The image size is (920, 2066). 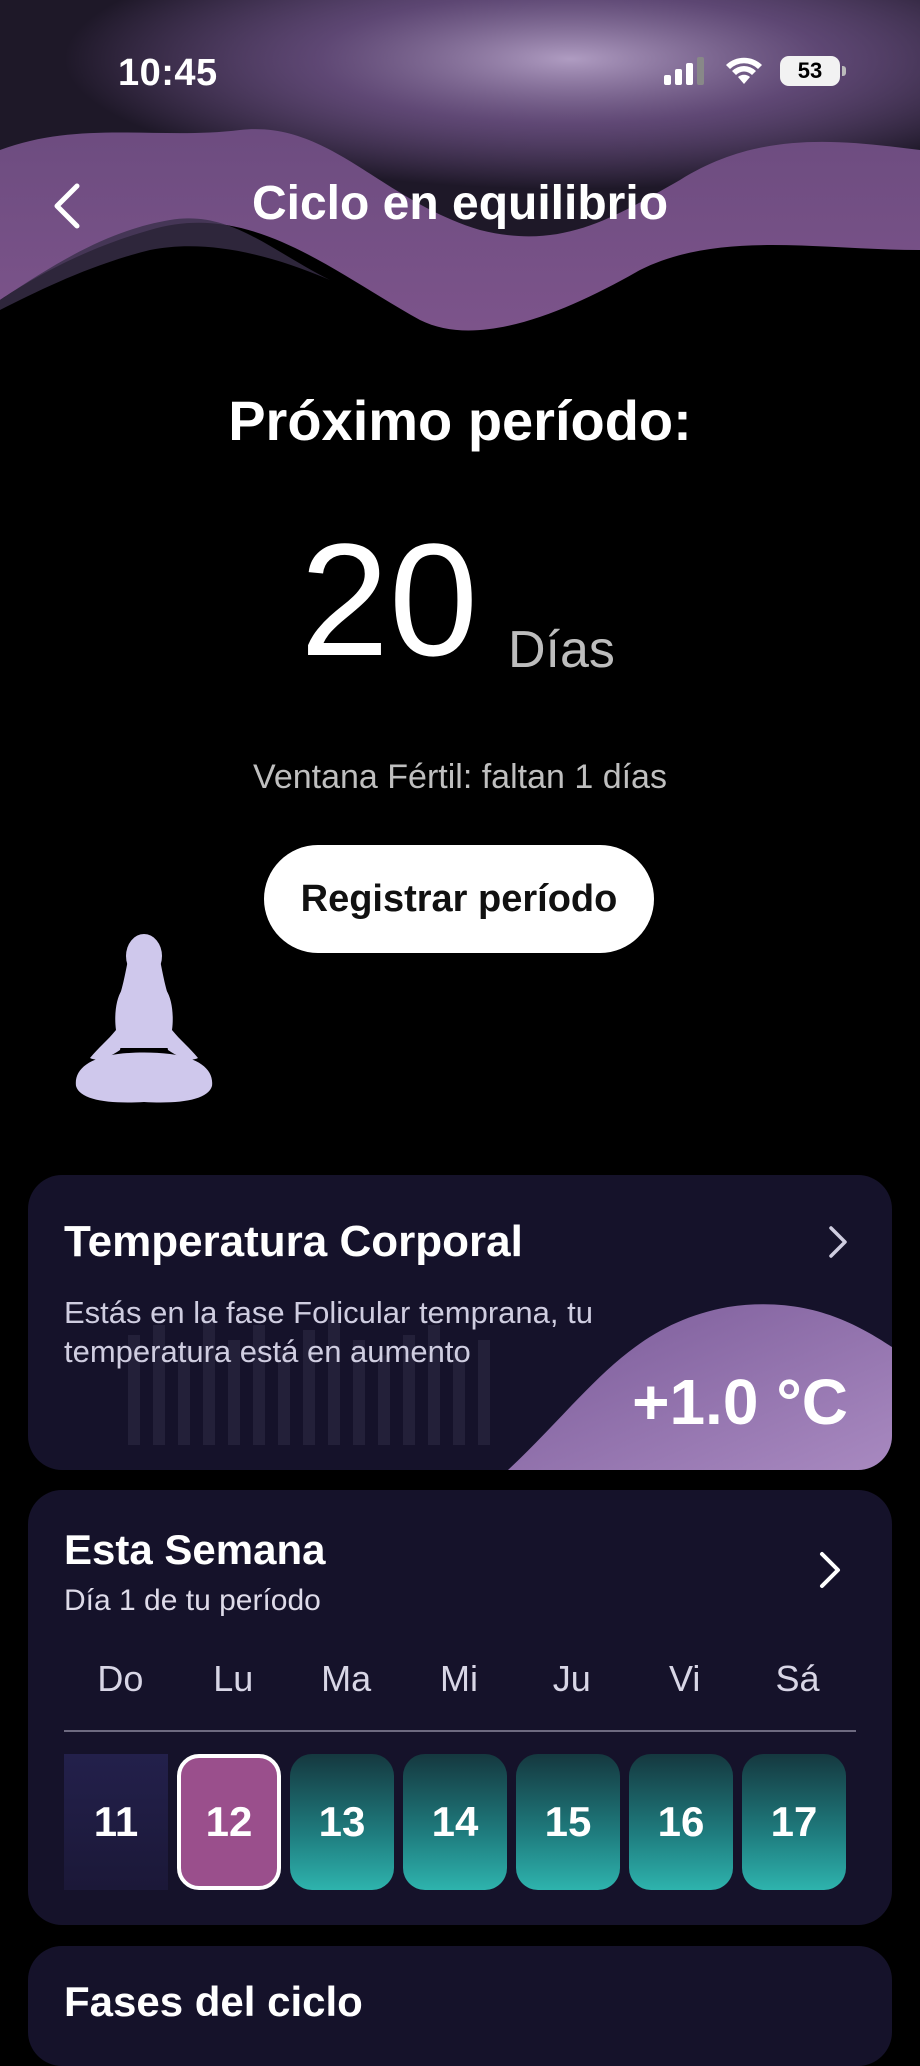 I want to click on battery-icon: 53, so click(x=813, y=71).